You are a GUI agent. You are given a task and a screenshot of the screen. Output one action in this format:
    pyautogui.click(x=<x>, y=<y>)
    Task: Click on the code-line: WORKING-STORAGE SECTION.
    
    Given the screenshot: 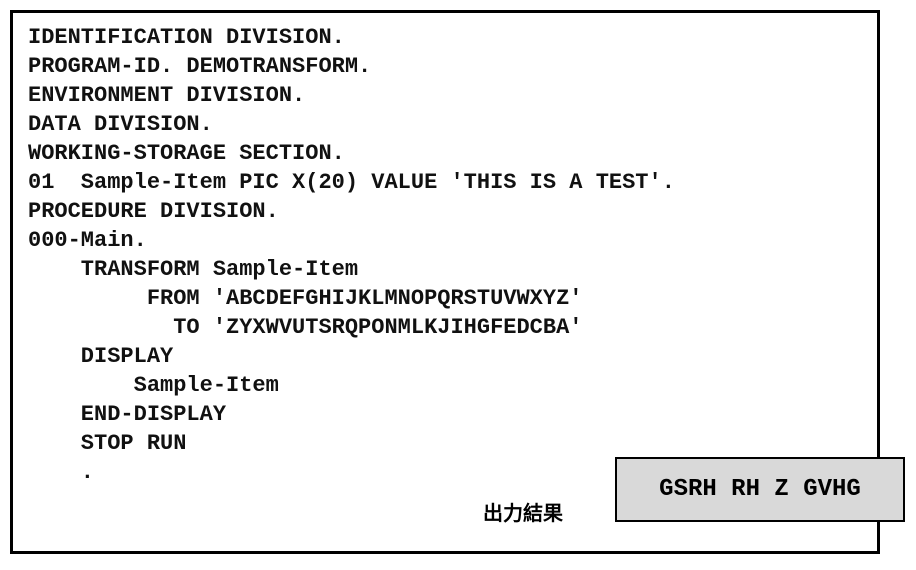 What is the action you would take?
    pyautogui.click(x=186, y=153)
    